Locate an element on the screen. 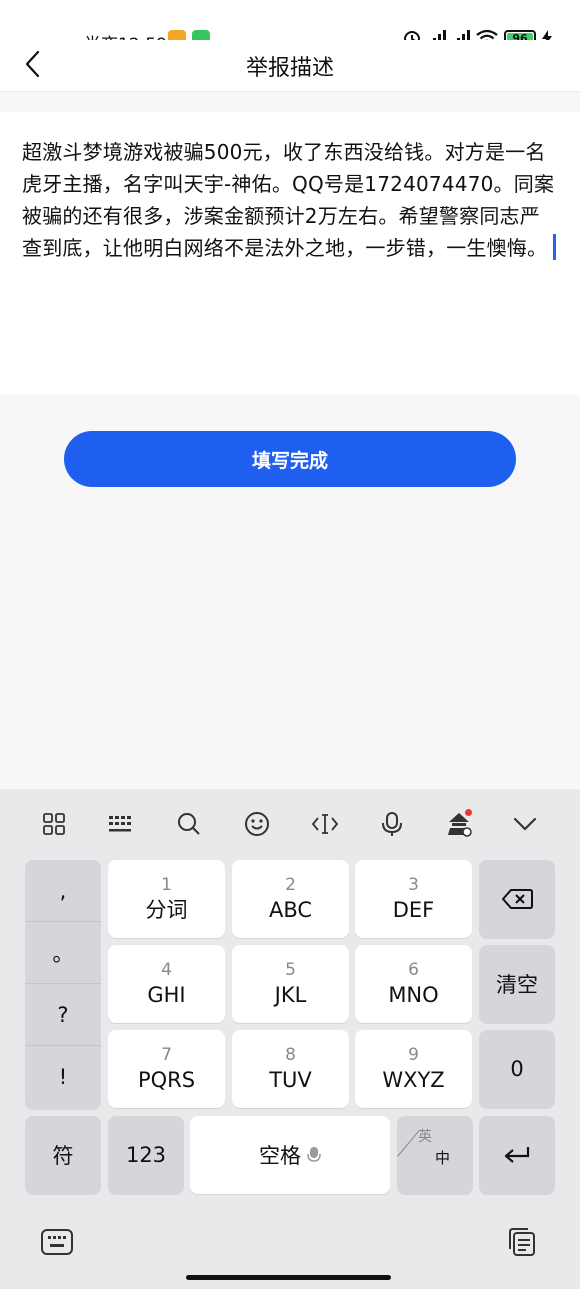  punct-exclaim-key: ! is located at coordinates (63, 1077).